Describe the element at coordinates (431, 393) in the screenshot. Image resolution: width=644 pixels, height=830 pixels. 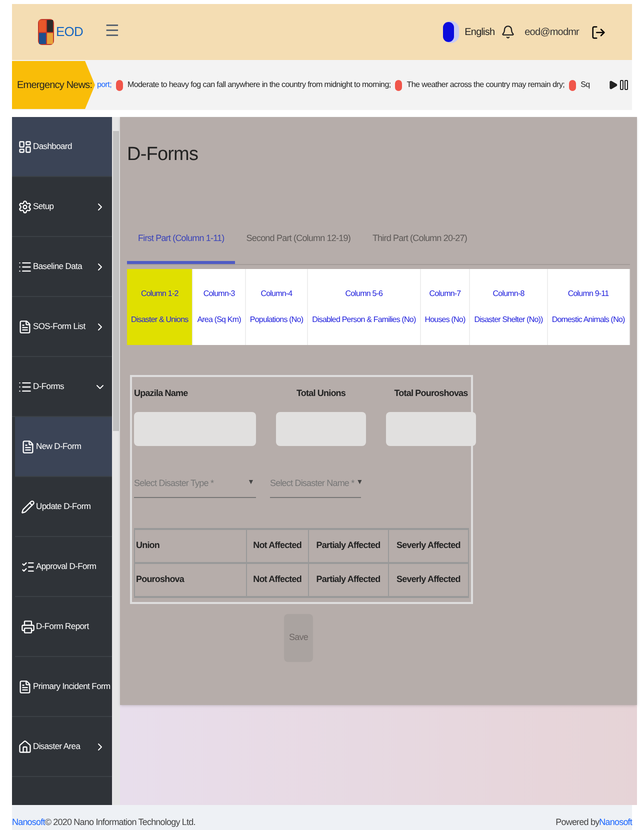
I see `field-label: Total Pouroshovas` at that location.